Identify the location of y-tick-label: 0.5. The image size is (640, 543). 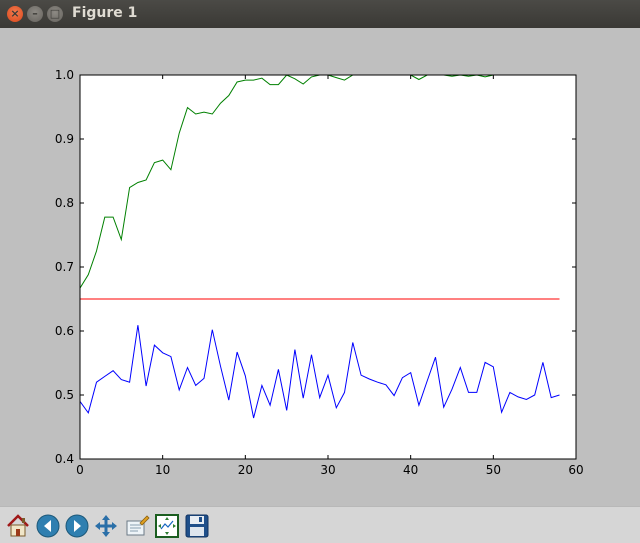
(64, 395).